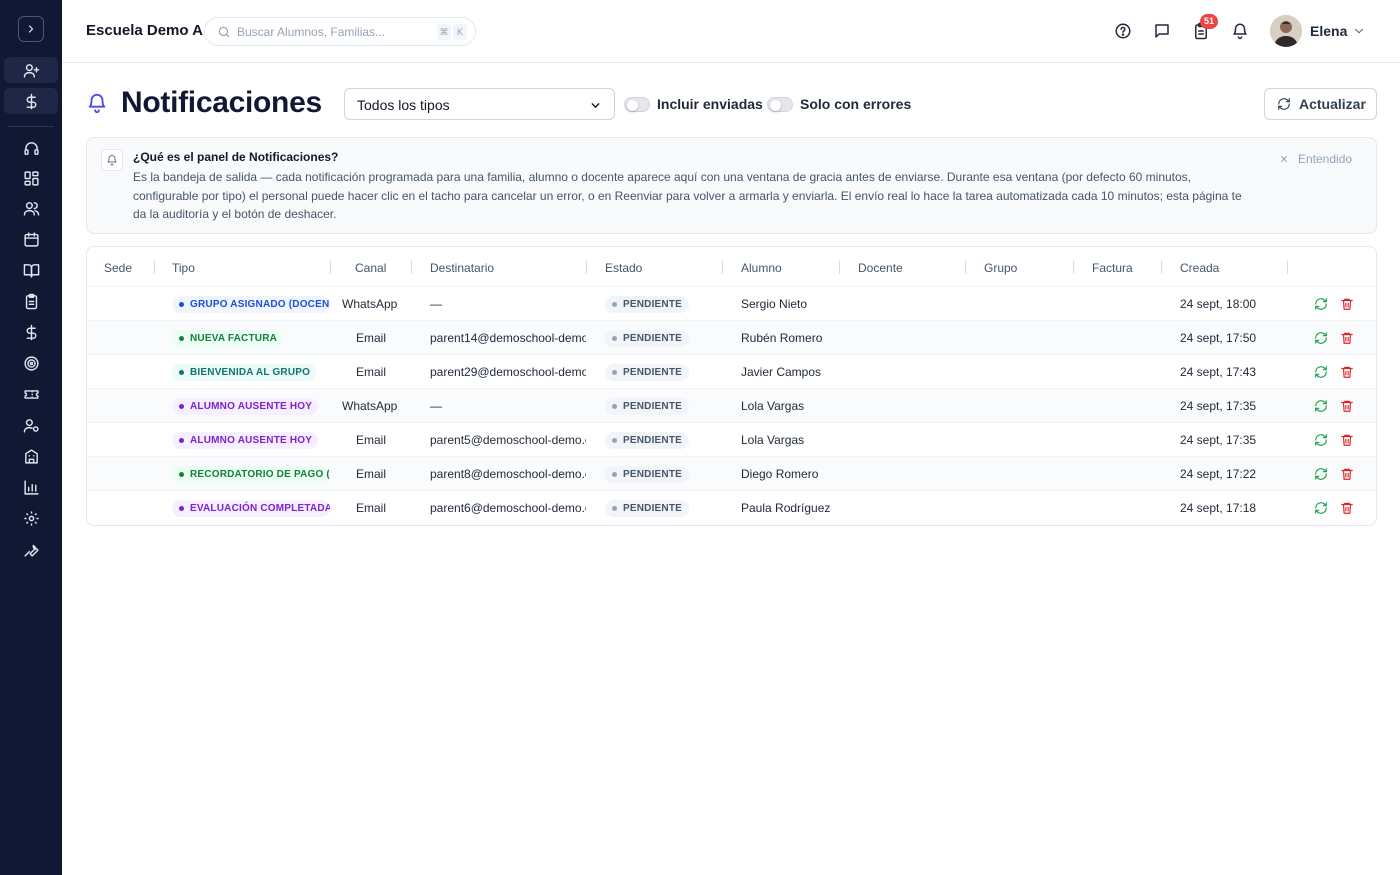  I want to click on sidebar-item-reports, so click(31, 487).